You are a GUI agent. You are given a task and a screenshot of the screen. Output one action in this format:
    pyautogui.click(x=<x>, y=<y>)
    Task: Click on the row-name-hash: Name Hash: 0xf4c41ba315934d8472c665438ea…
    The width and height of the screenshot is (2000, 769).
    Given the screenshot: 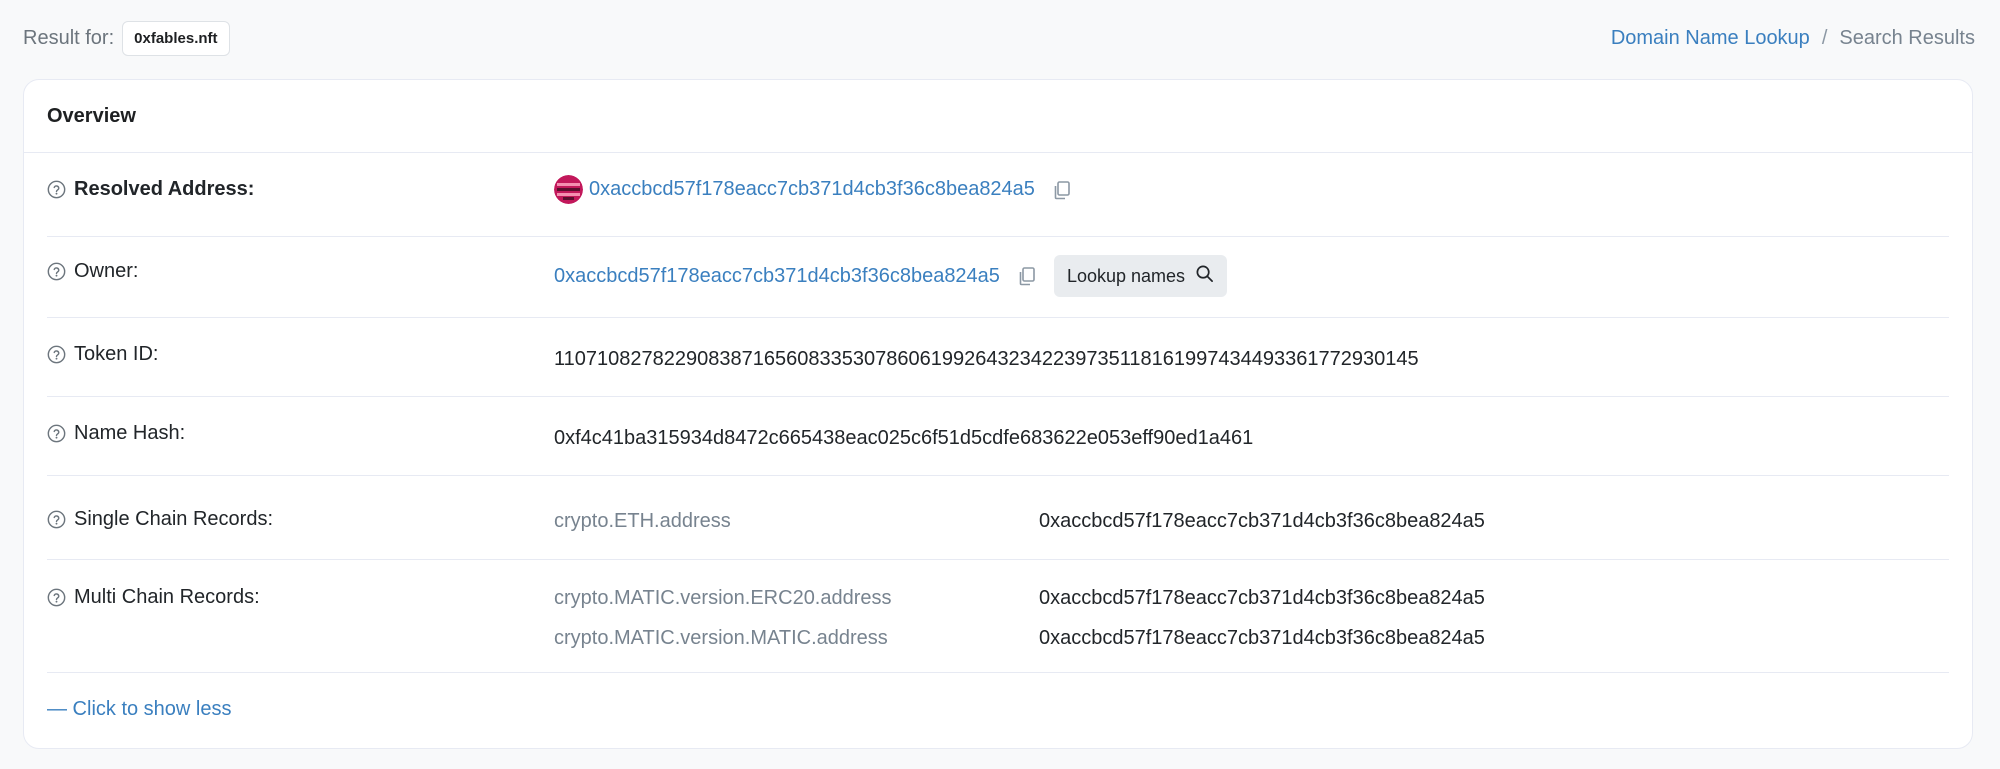 What is the action you would take?
    pyautogui.click(x=998, y=436)
    